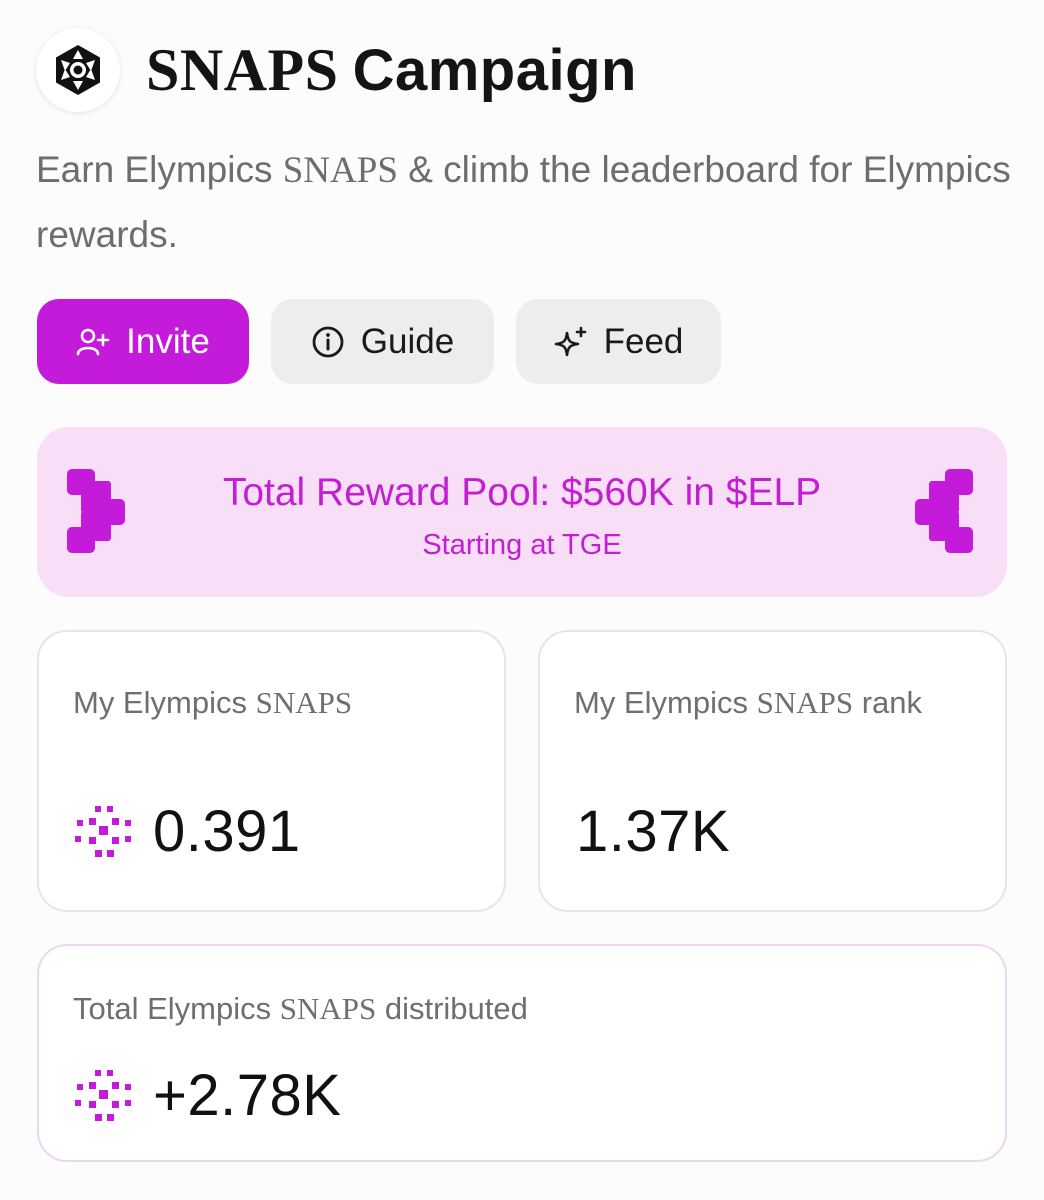 The image size is (1044, 1200). Describe the element at coordinates (643, 341) in the screenshot. I see `feed-label: Feed` at that location.